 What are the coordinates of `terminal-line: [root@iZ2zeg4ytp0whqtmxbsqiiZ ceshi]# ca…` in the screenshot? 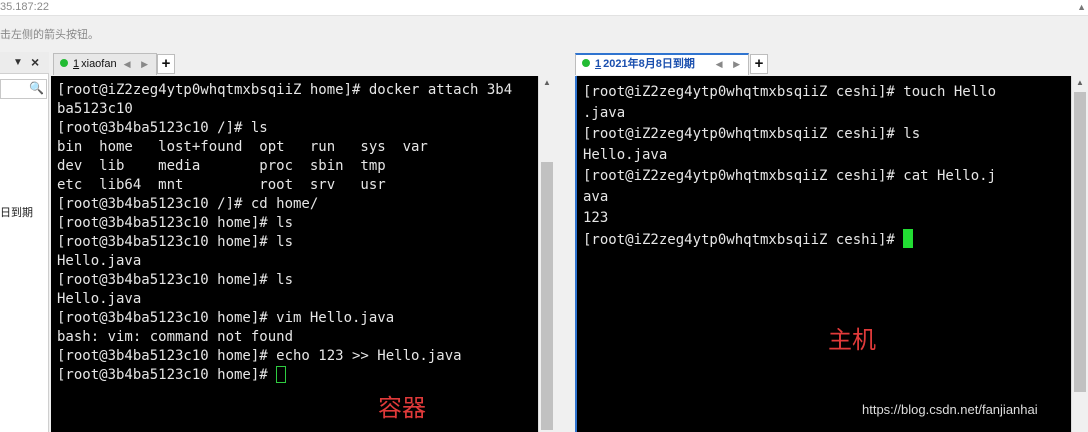 It's located at (790, 176).